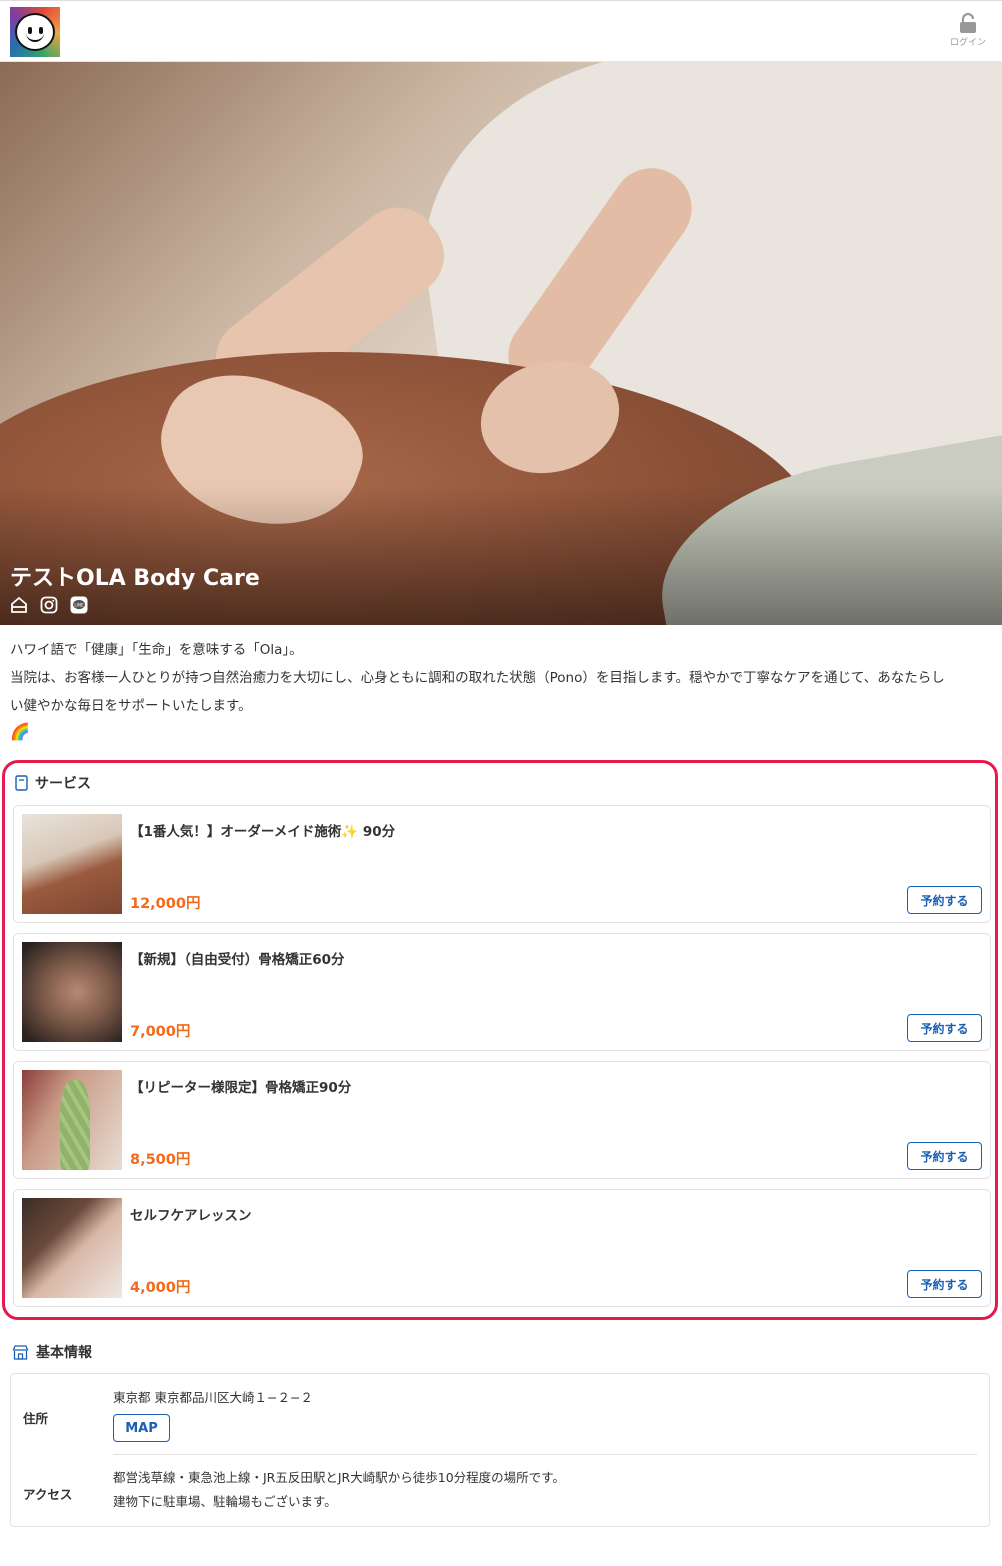 The image size is (1002, 1566). I want to click on service-name: 【リピーター様限定】骨格矯正90分, so click(241, 1088).